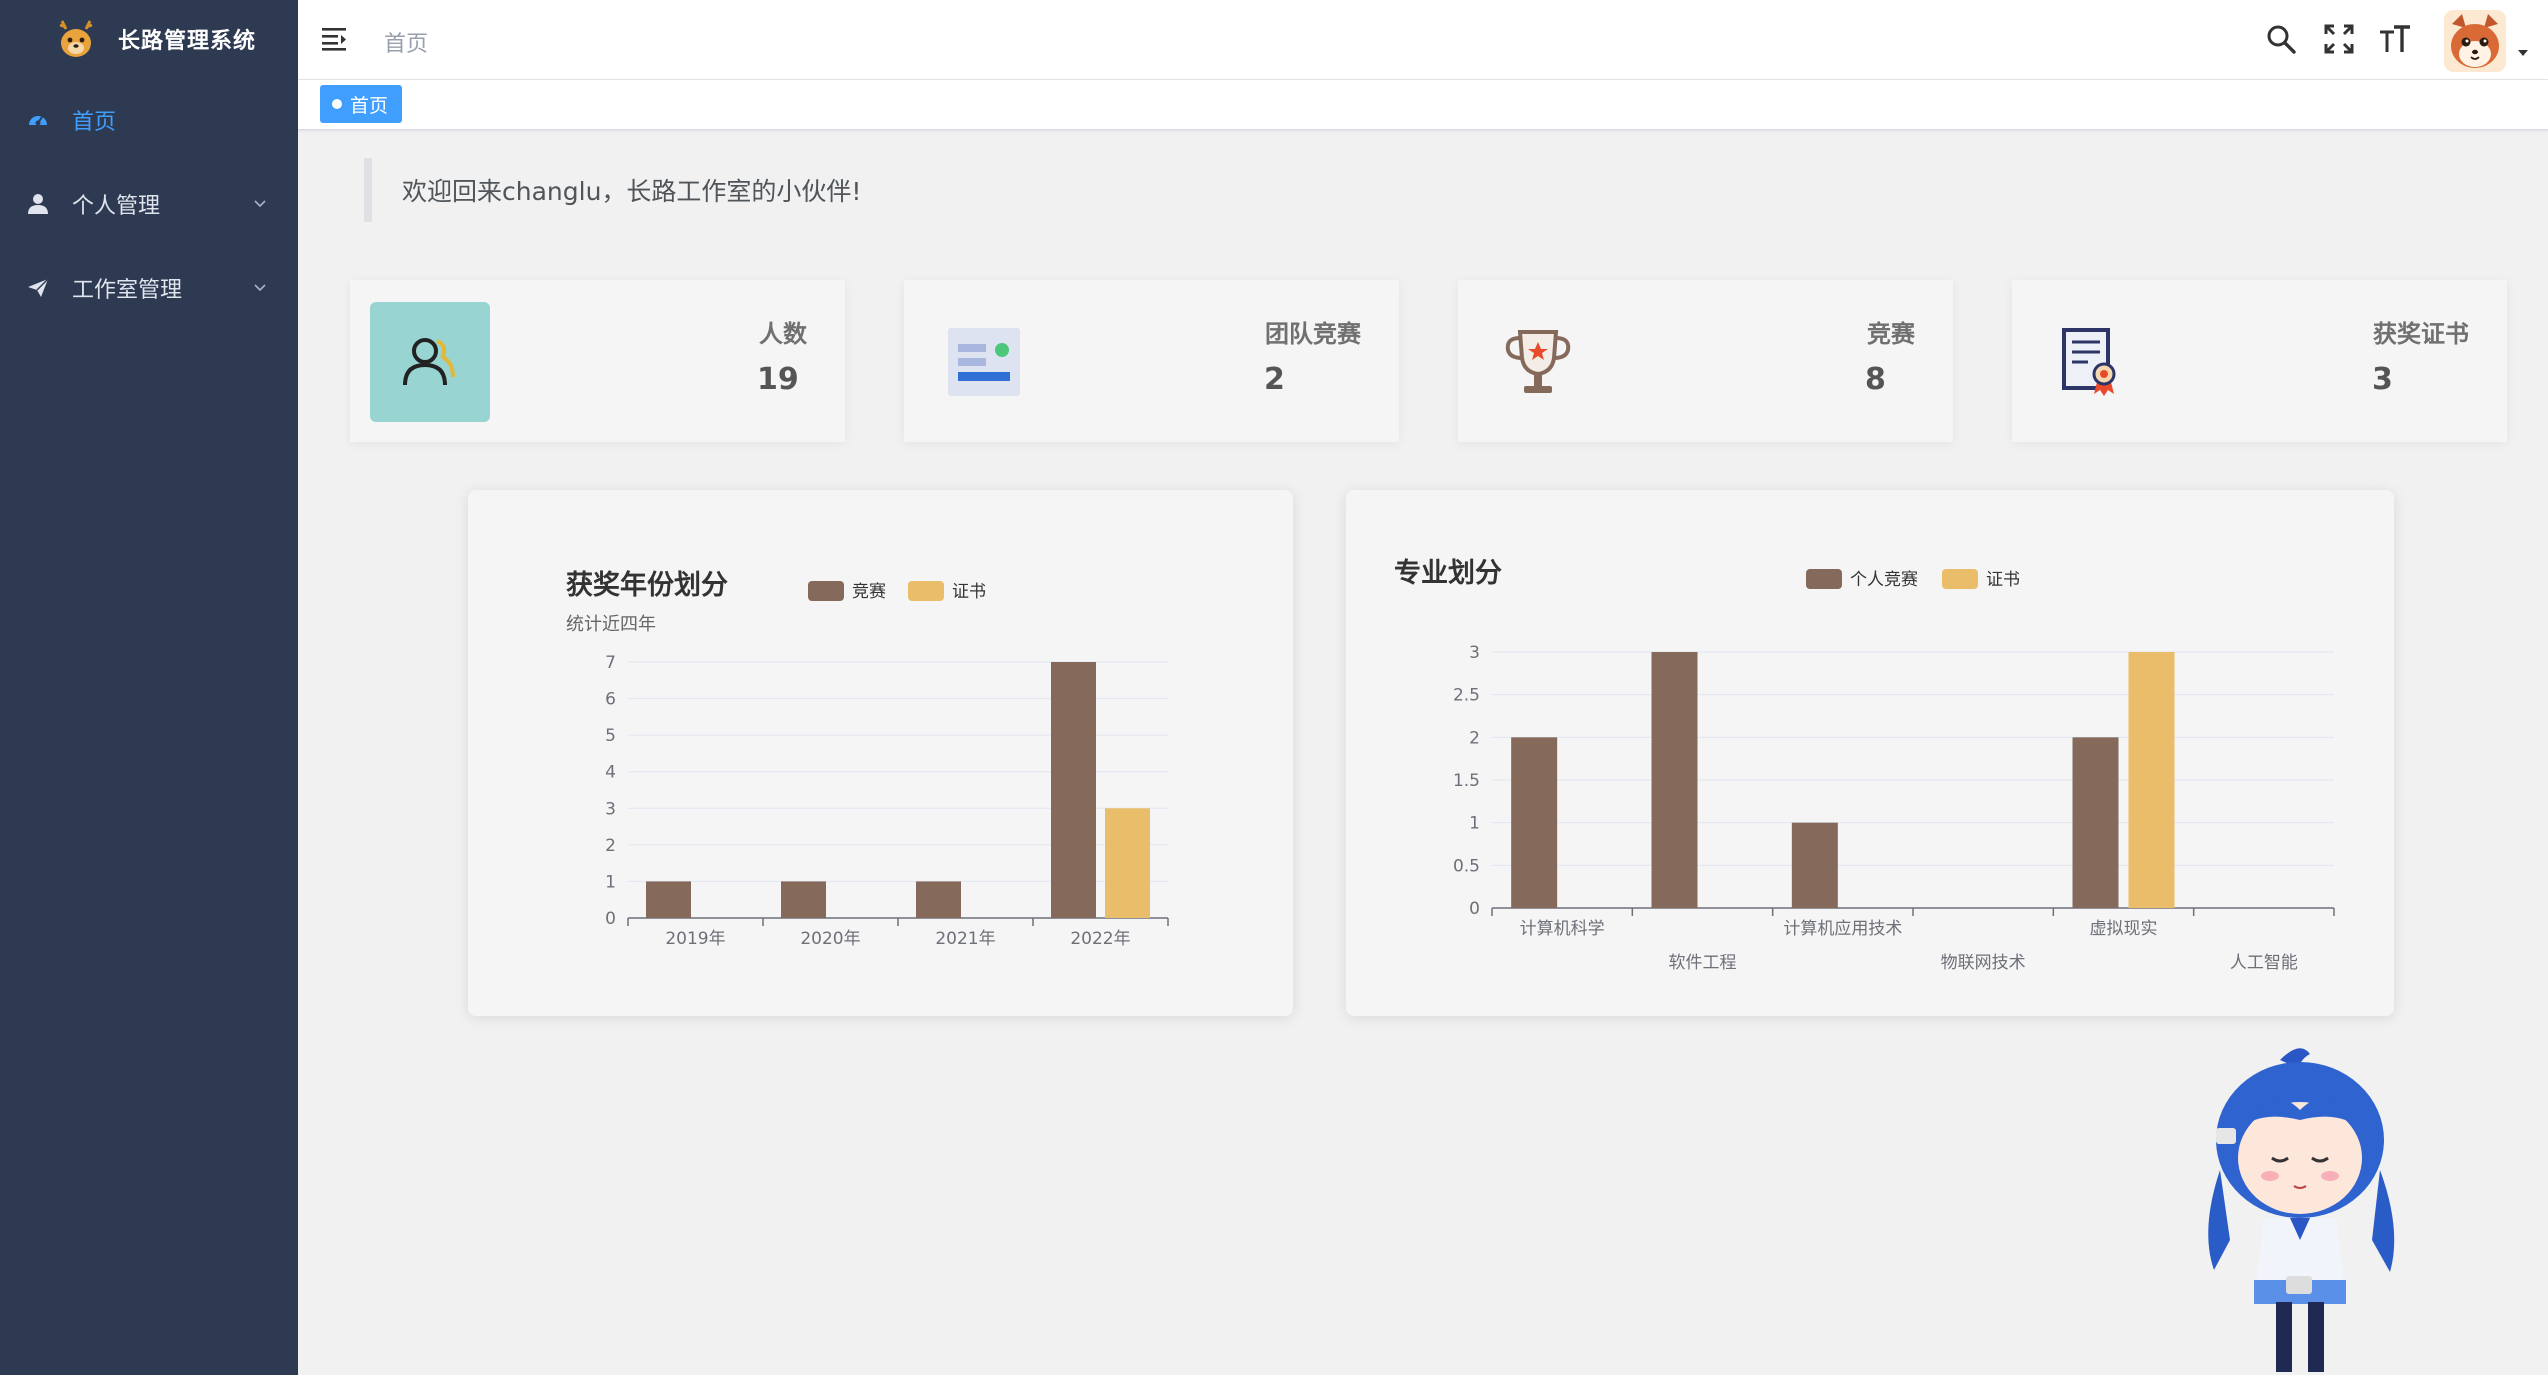 The height and width of the screenshot is (1375, 2548). What do you see at coordinates (187, 41) in the screenshot?
I see `brand-title: 长路管理系统` at bounding box center [187, 41].